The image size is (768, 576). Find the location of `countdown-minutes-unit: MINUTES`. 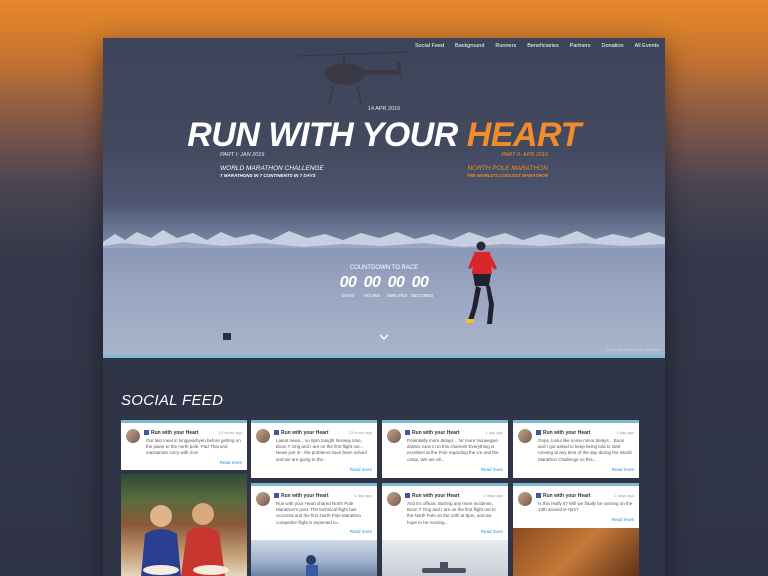

countdown-minutes-unit: MINUTES is located at coordinates (397, 295).